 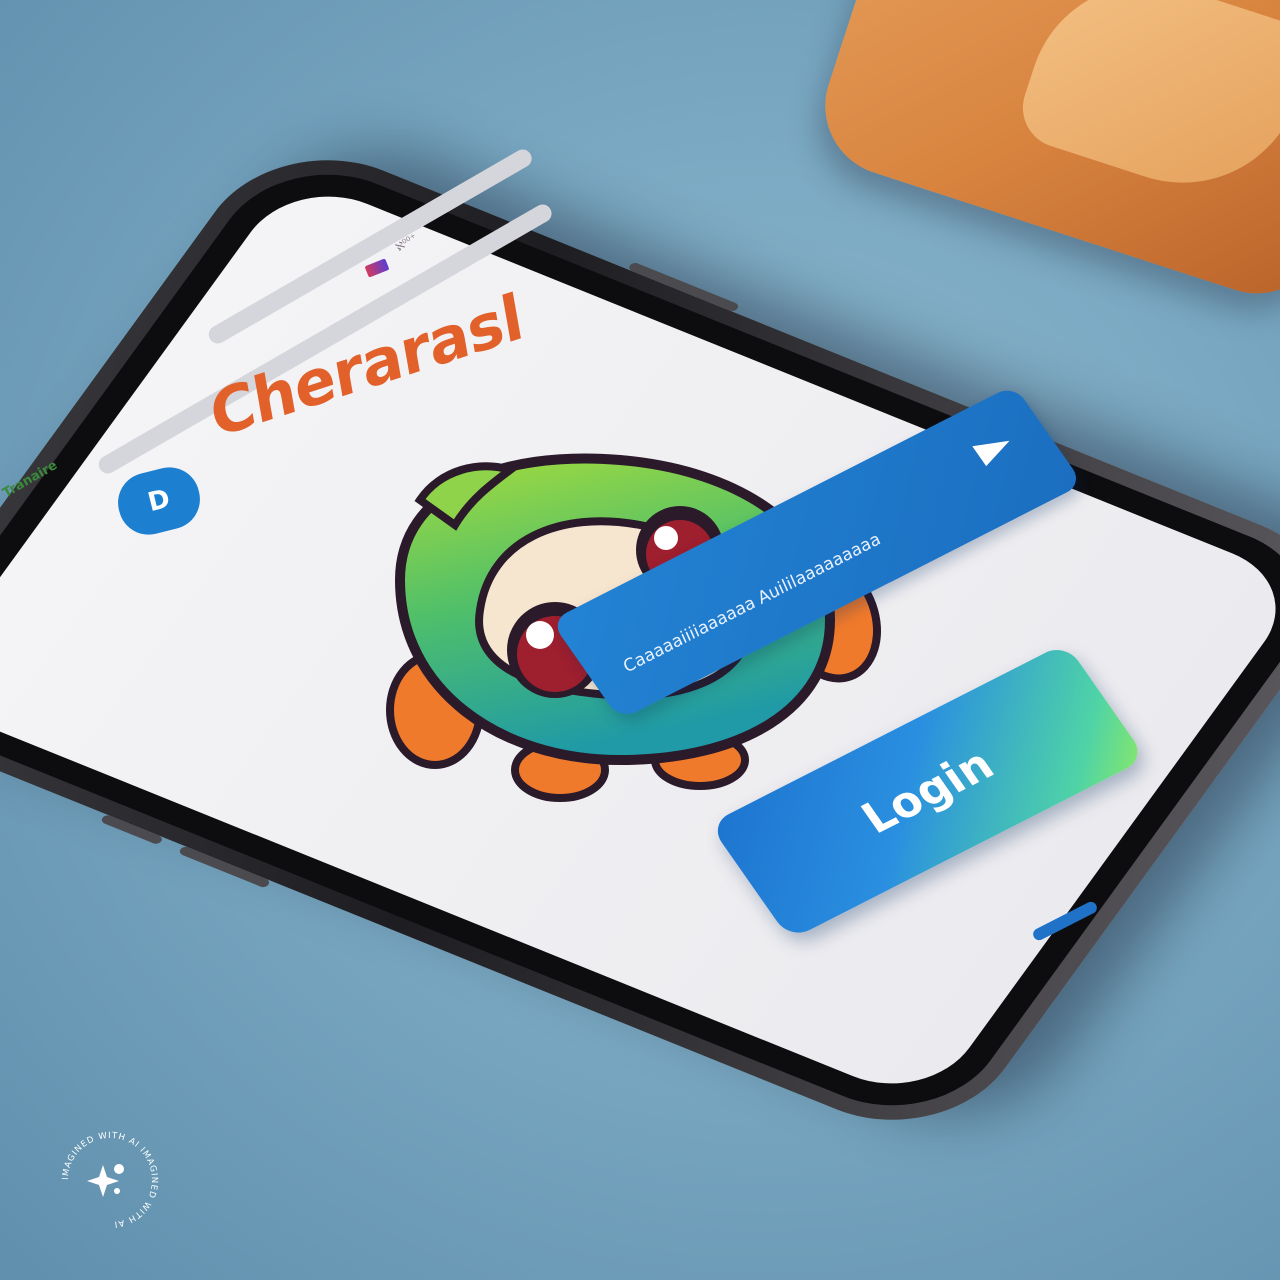 I want to click on logo-badge-icon: D, so click(x=159, y=501).